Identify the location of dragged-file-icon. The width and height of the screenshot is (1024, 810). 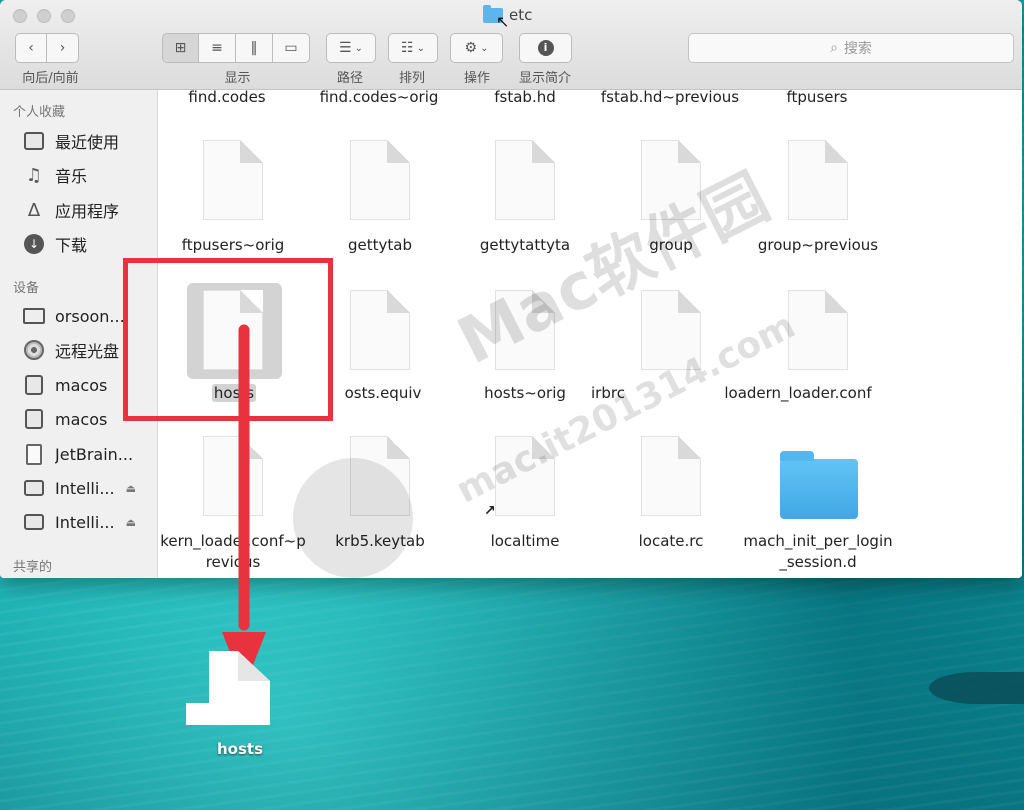
(224, 684).